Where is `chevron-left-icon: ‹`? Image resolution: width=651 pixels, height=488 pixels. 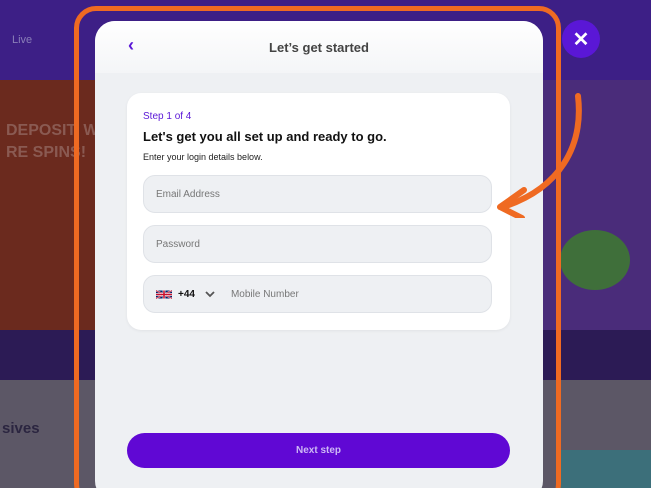
chevron-left-icon: ‹ is located at coordinates (131, 45).